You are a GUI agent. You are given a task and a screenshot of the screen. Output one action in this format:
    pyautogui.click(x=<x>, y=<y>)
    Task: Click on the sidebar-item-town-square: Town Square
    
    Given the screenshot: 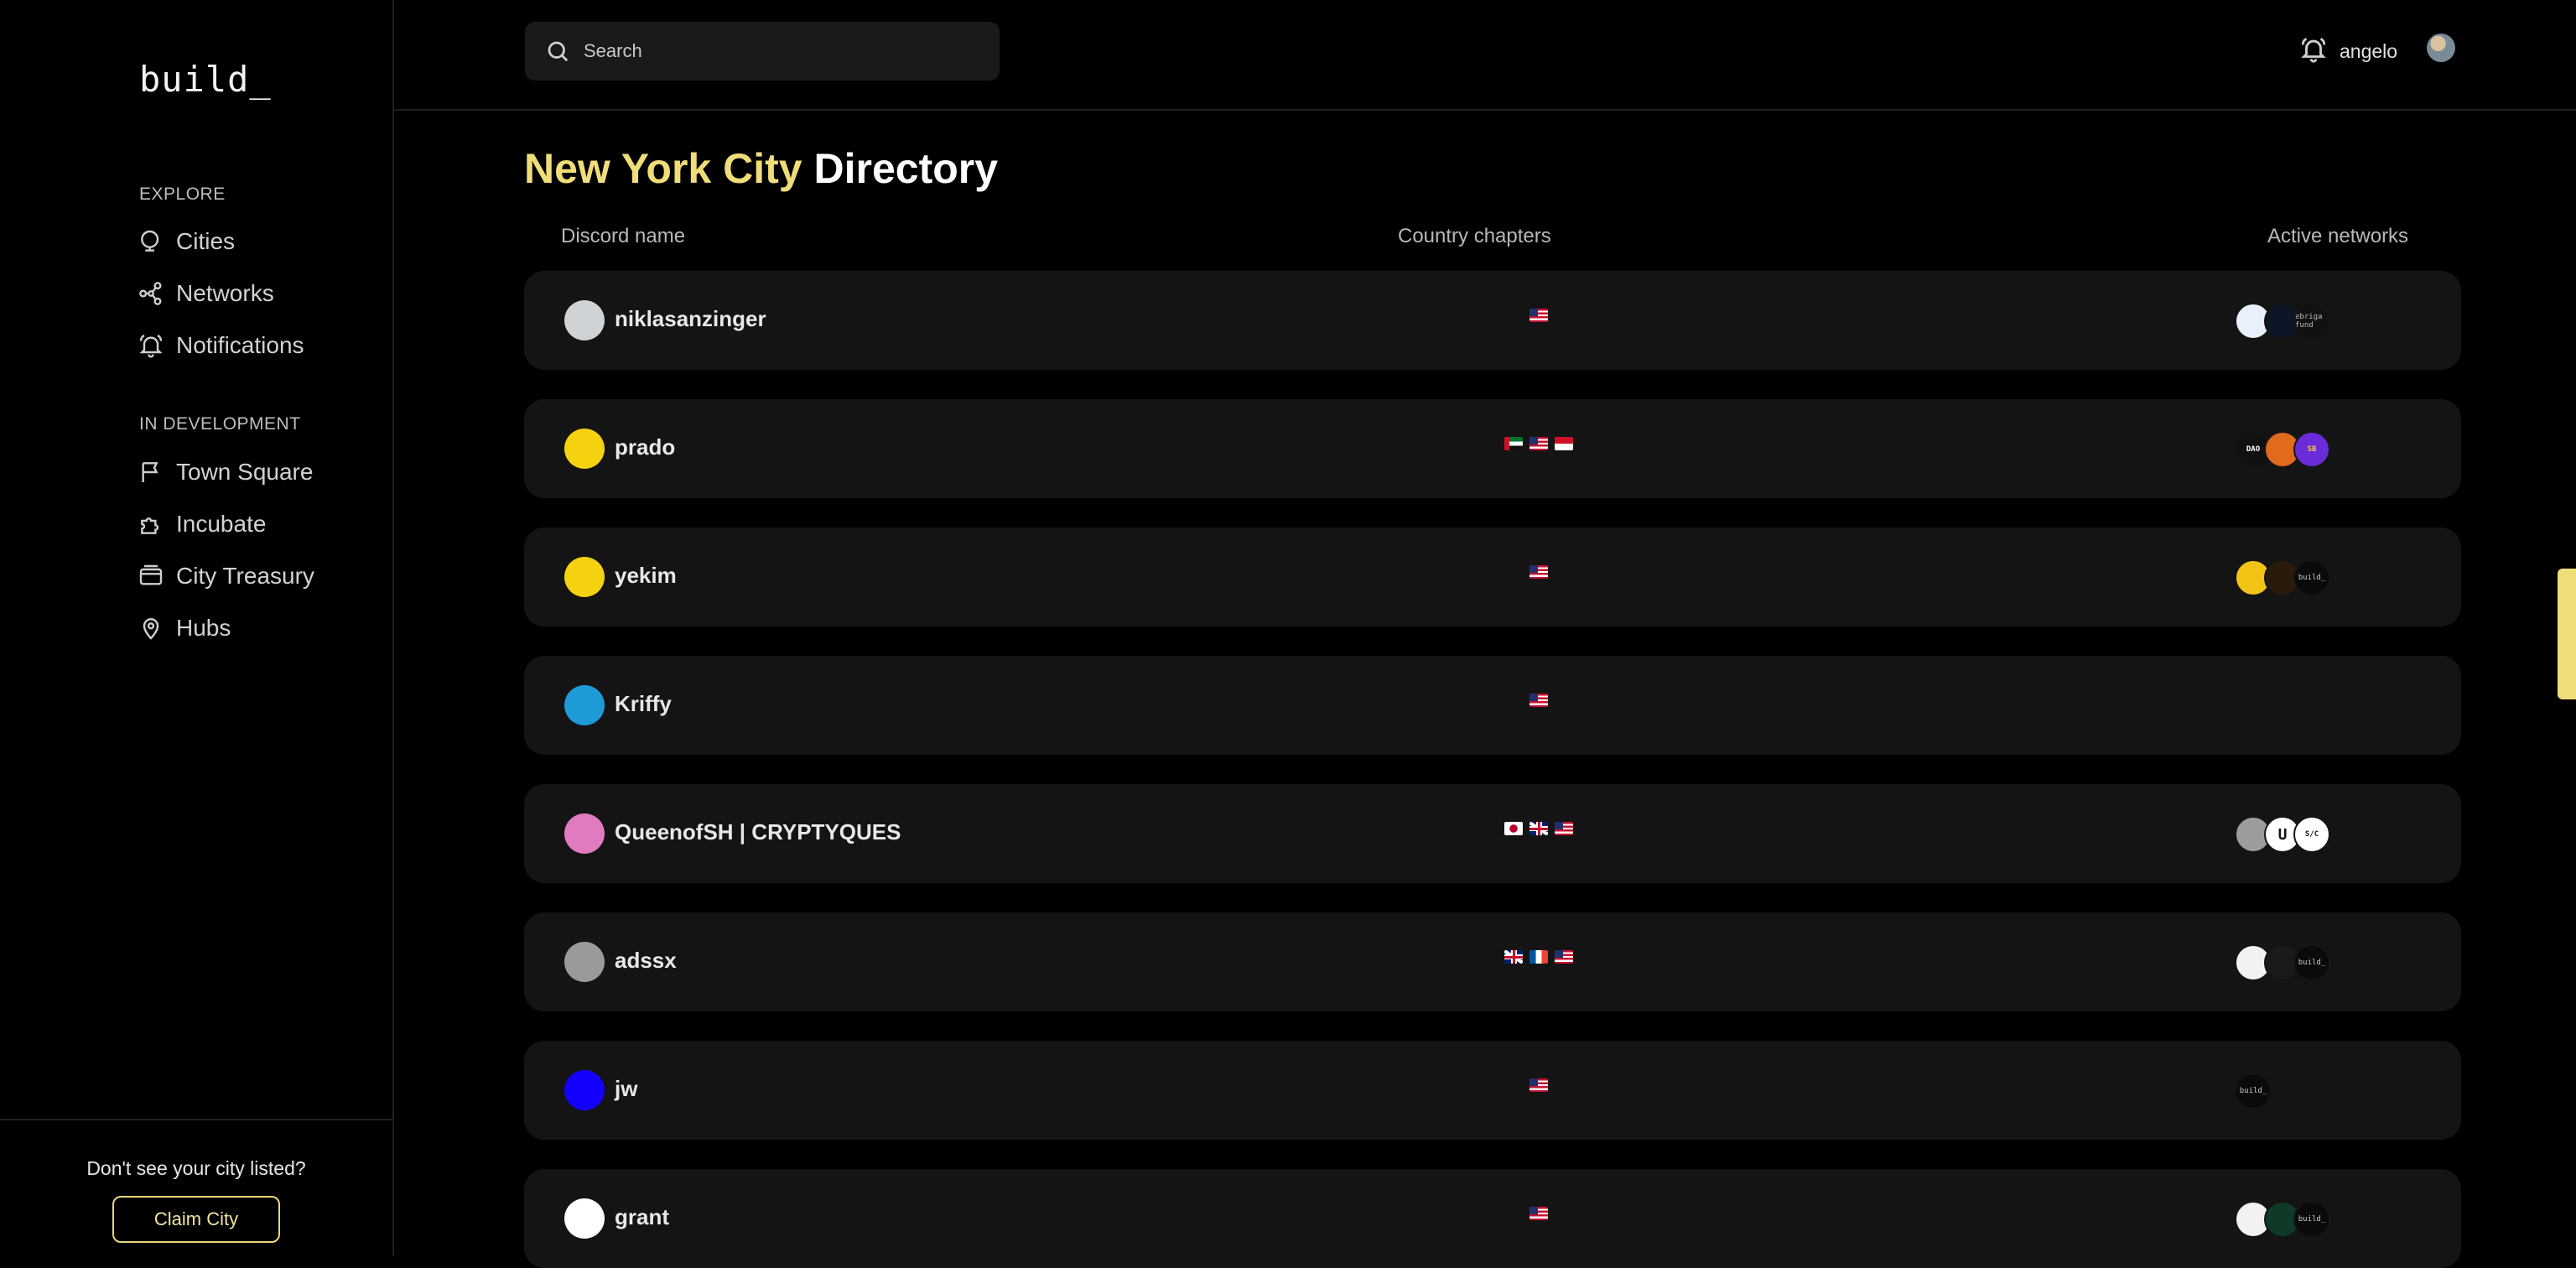 What is the action you would take?
    pyautogui.click(x=225, y=472)
    